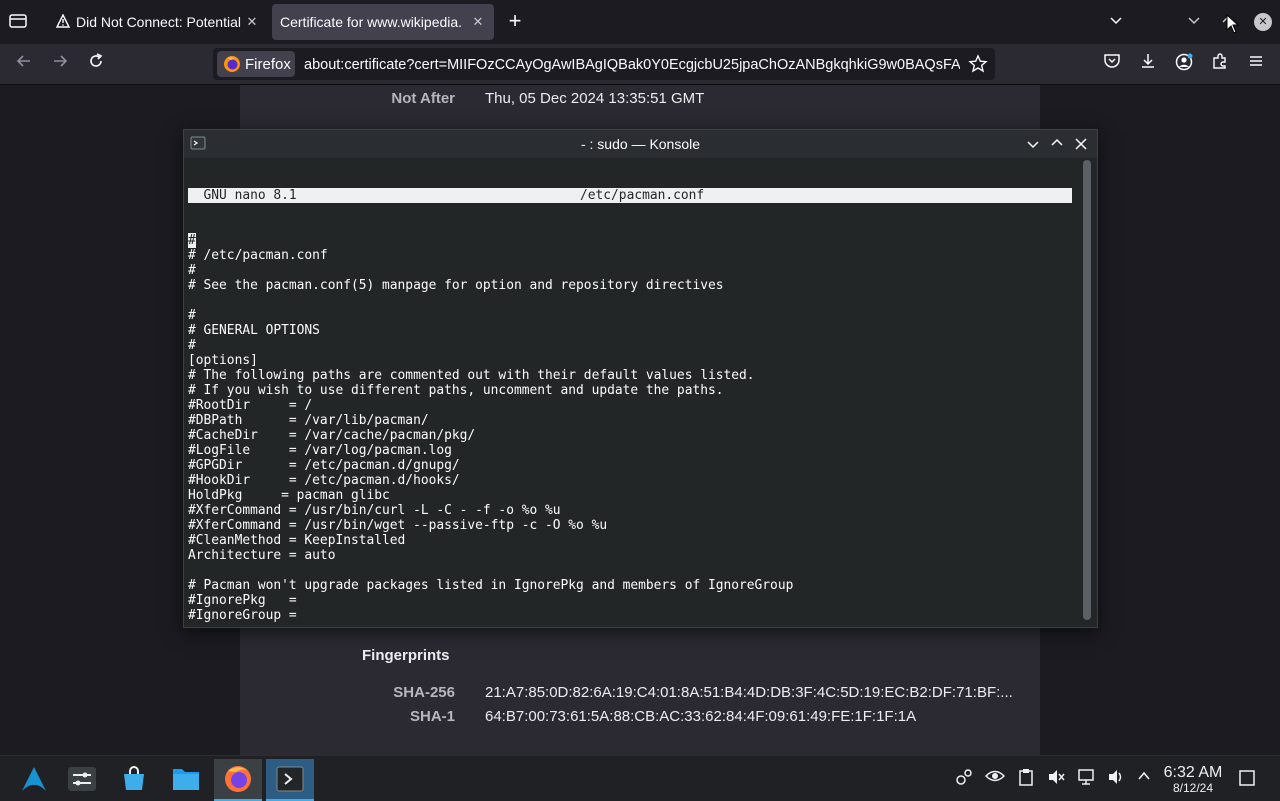  I want to click on identity-box: Firefox, so click(256, 64).